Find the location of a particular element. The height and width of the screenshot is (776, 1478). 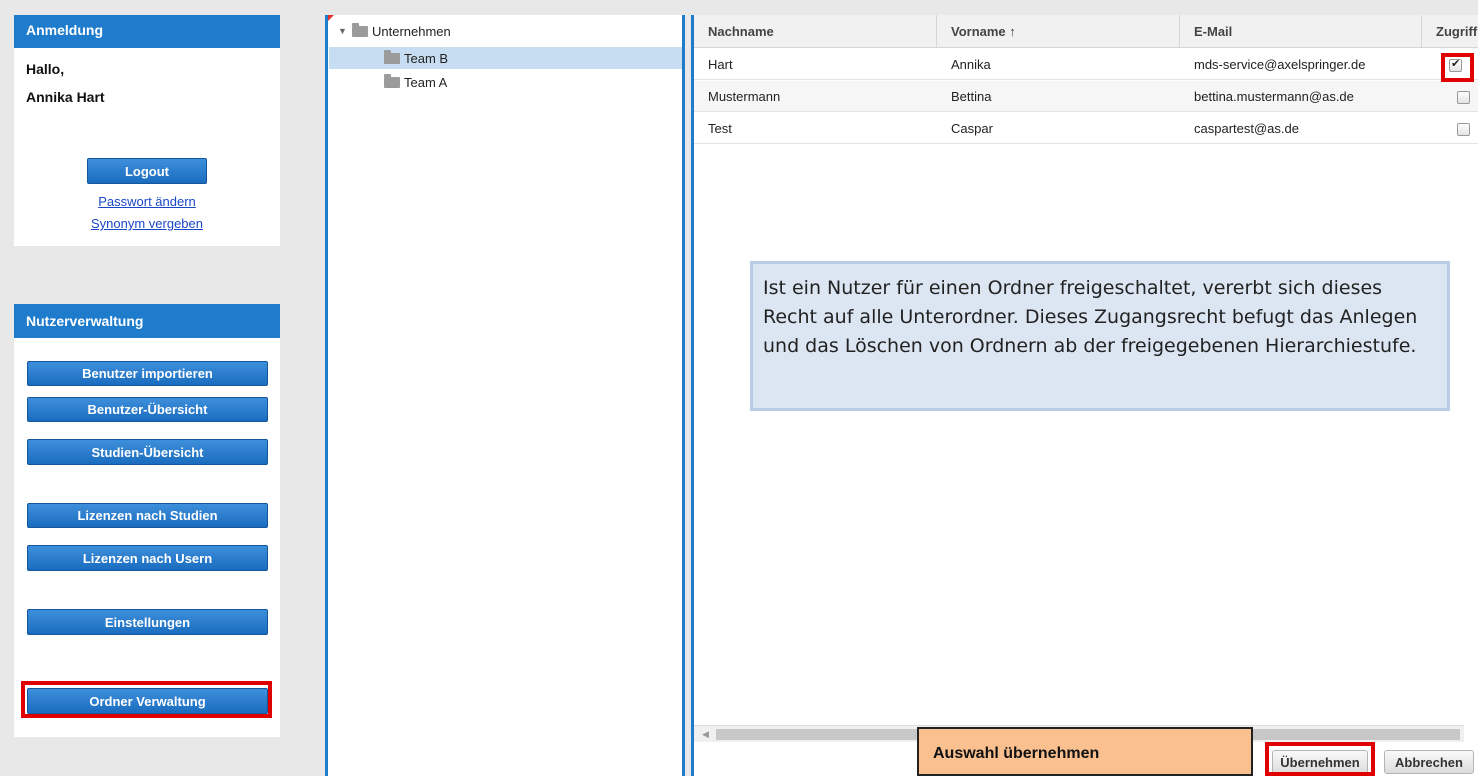

tree-node-label: Team A is located at coordinates (426, 82).